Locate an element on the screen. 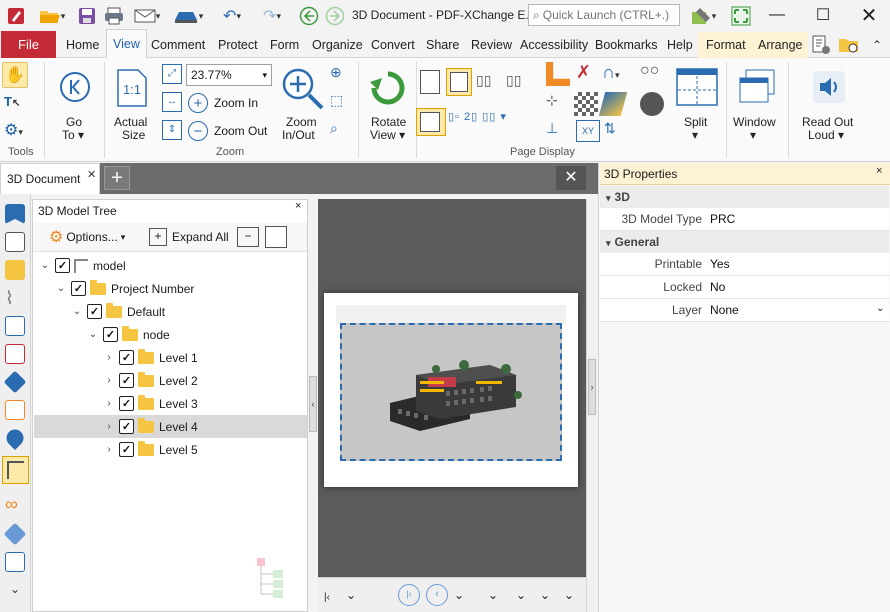 The image size is (890, 612). panel-splitter-handle: ‹ is located at coordinates (313, 404).